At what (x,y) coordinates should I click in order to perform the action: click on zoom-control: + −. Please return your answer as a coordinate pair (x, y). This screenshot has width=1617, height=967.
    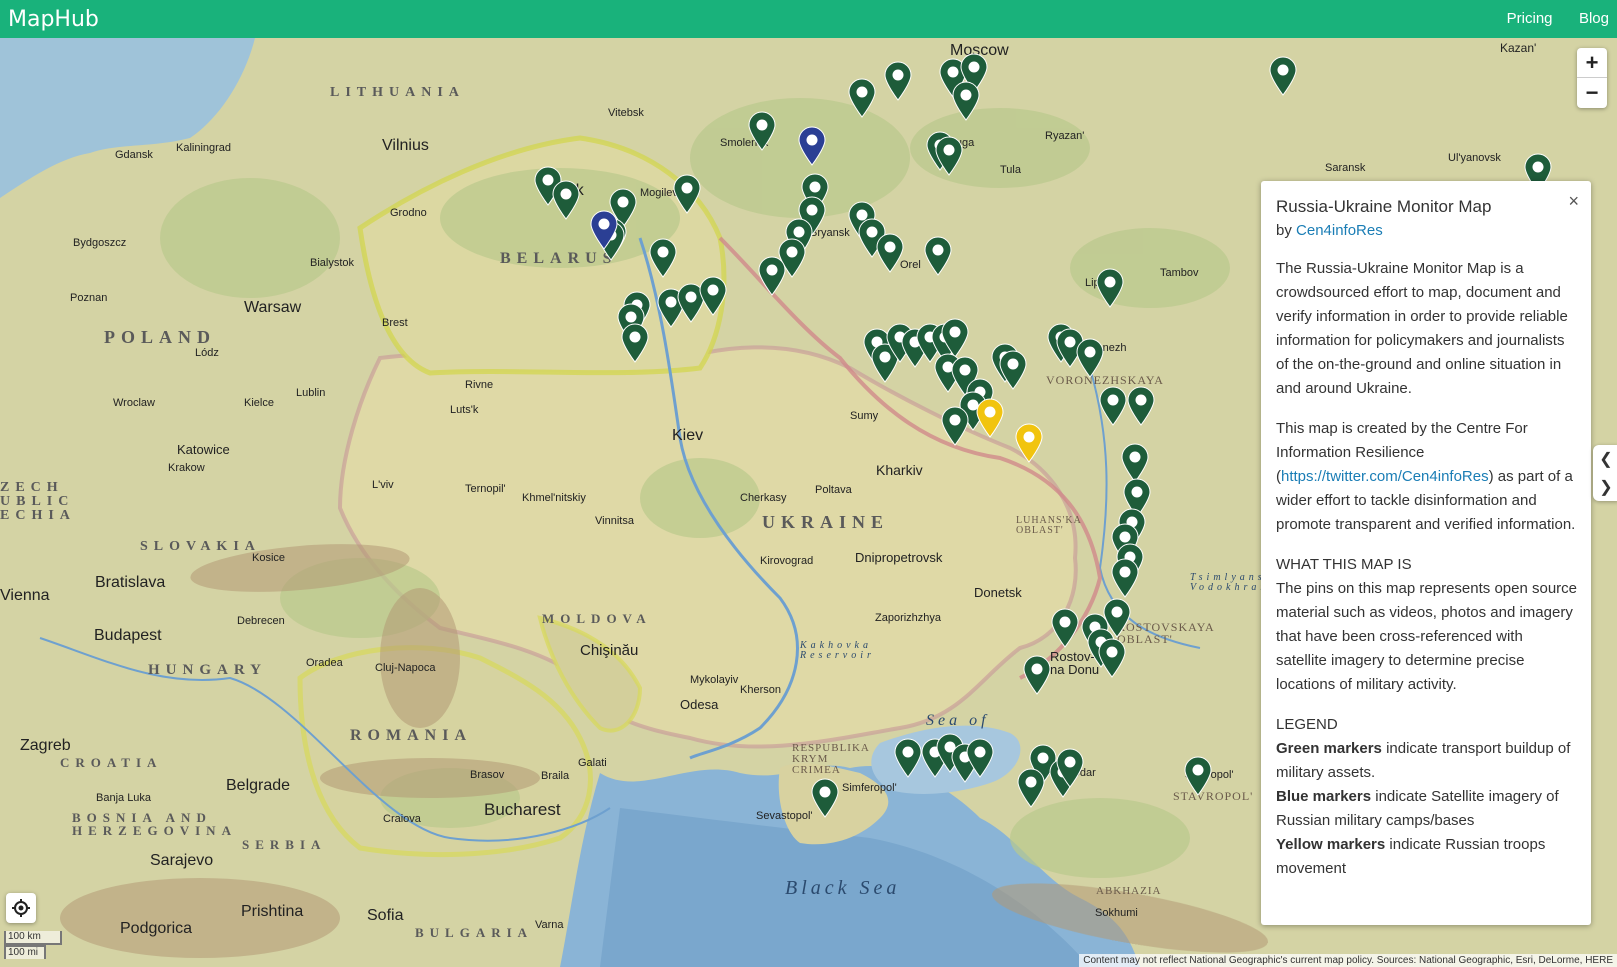
    Looking at the image, I should click on (1592, 78).